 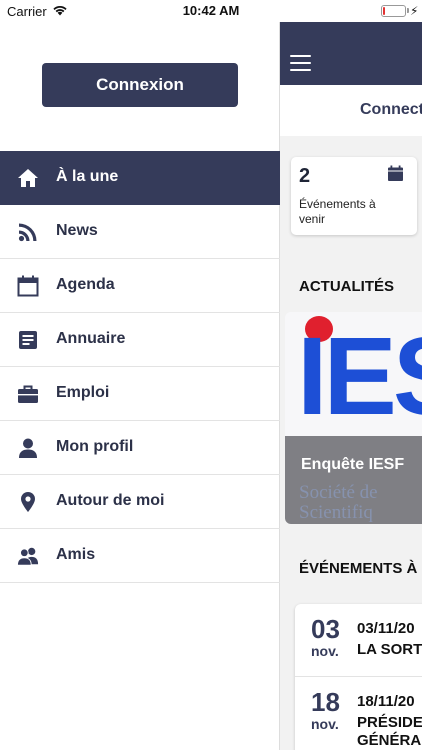 What do you see at coordinates (140, 286) in the screenshot?
I see `menu-item-agenda: Agenda` at bounding box center [140, 286].